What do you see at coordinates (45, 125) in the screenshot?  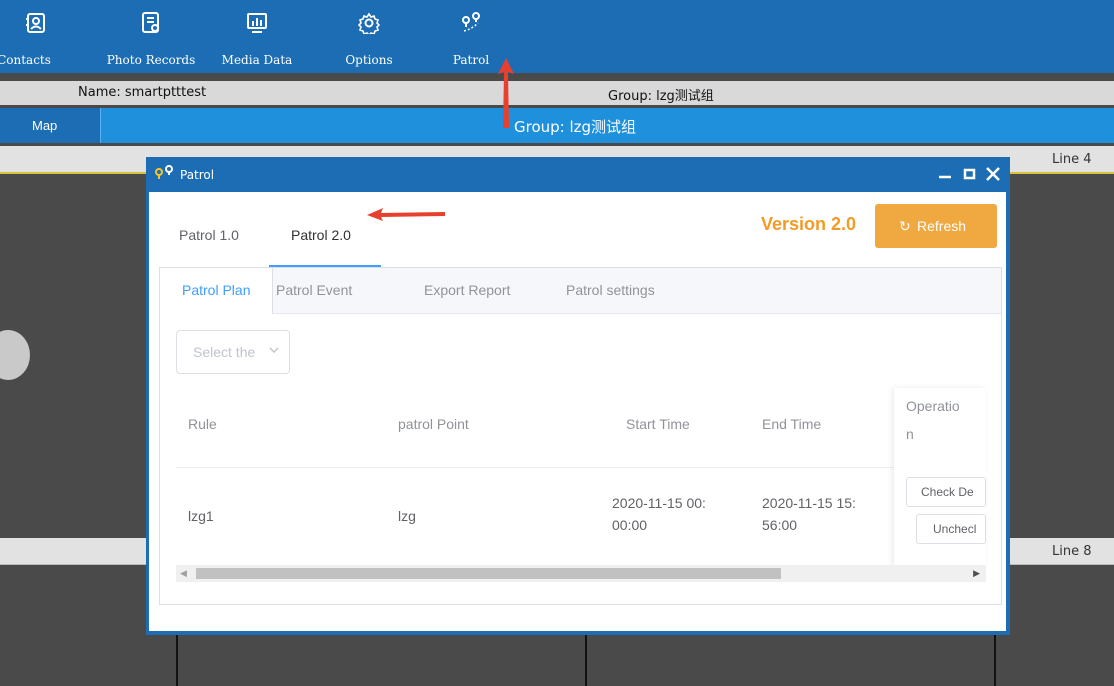 I see `map-tab-label: Map` at bounding box center [45, 125].